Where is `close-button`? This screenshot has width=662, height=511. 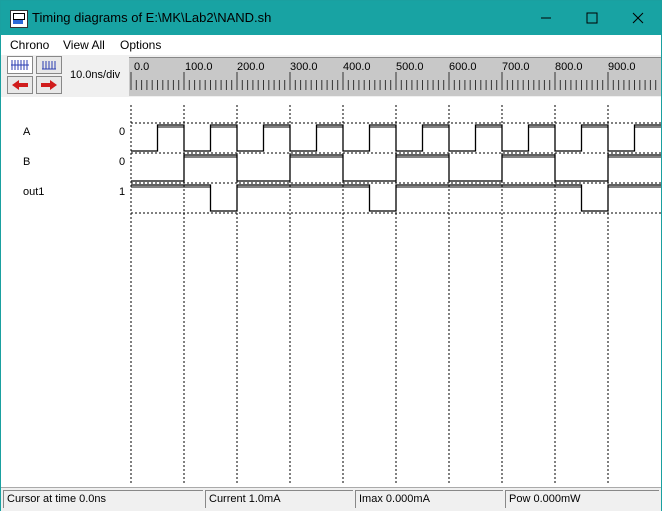 close-button is located at coordinates (638, 18).